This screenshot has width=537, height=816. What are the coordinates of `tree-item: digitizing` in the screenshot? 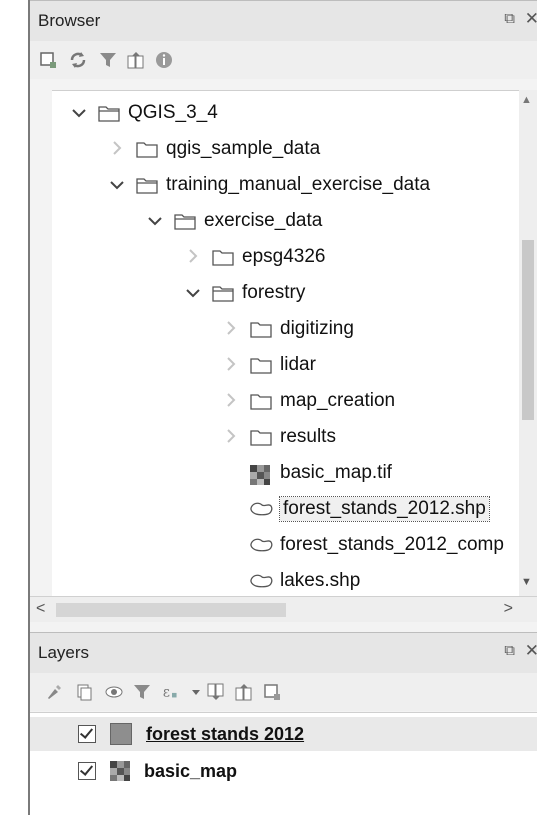 It's located at (285, 329).